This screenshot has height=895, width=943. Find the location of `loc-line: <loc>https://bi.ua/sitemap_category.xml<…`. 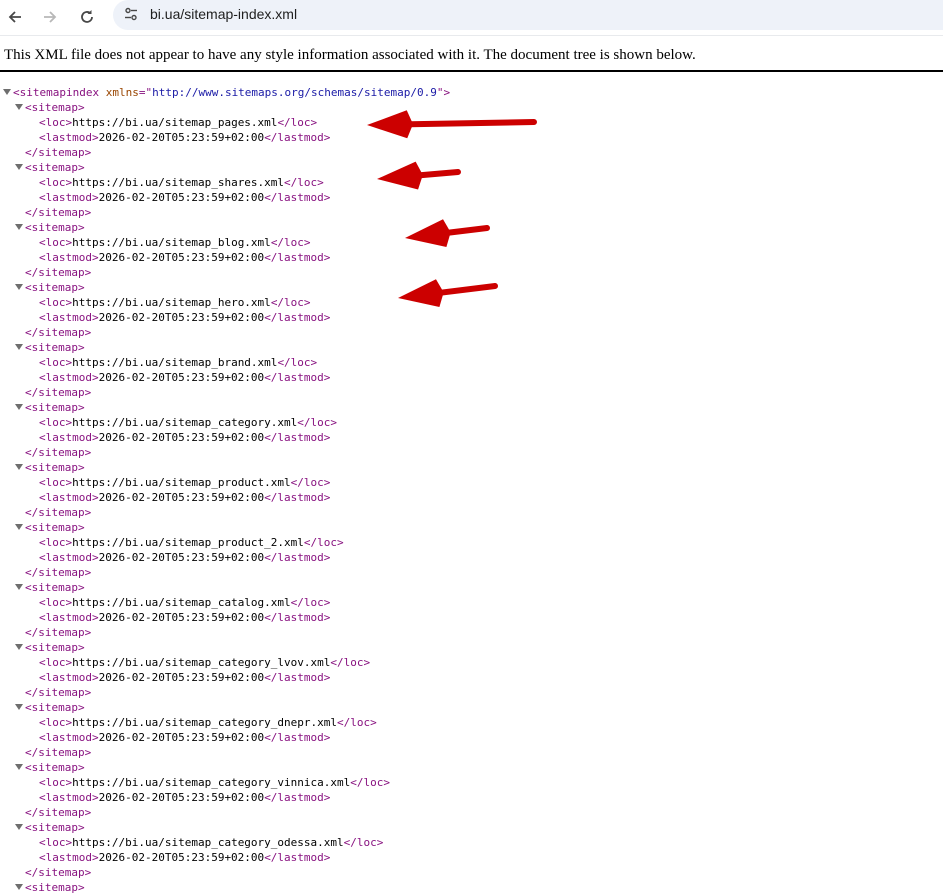

loc-line: <loc>https://bi.ua/sitemap_category.xml<… is located at coordinates (188, 422).